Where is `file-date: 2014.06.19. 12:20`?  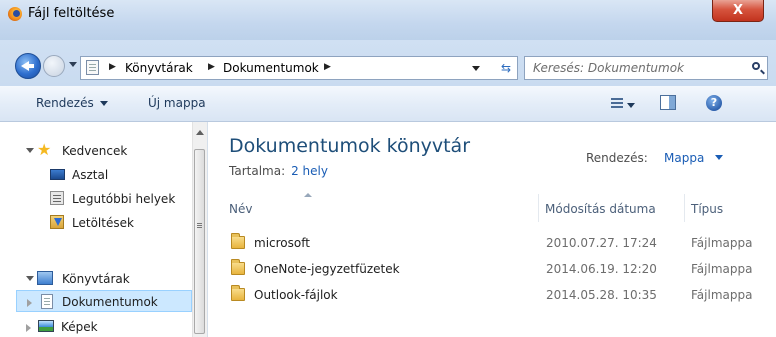
file-date: 2014.06.19. 12:20 is located at coordinates (601, 269).